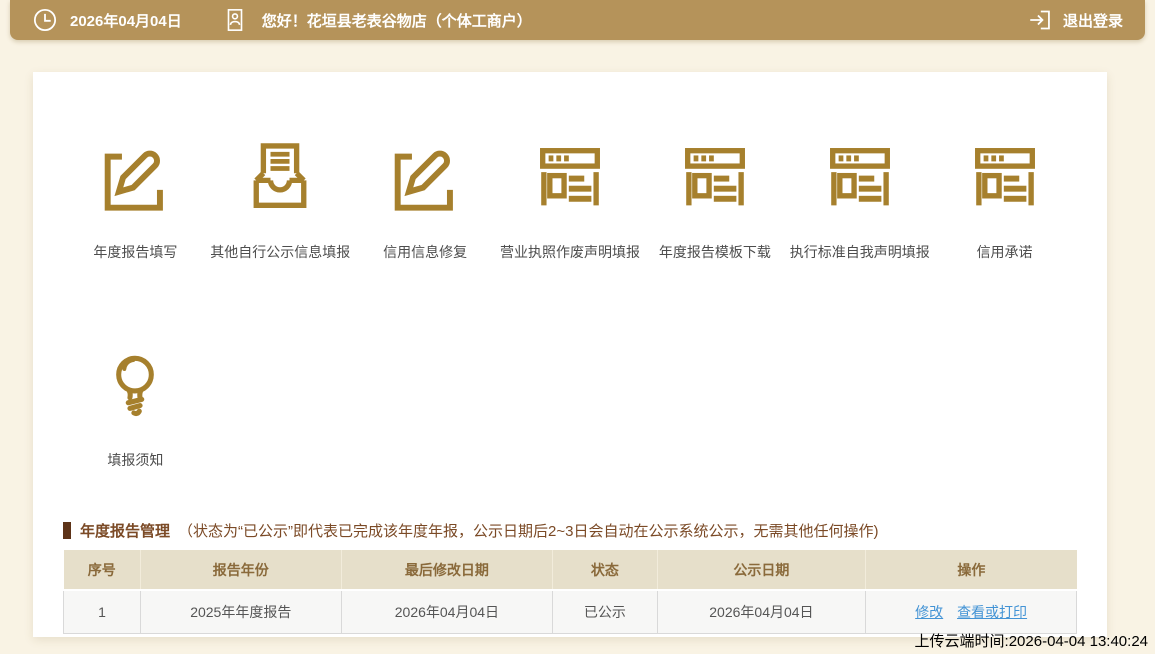 The height and width of the screenshot is (654, 1155). What do you see at coordinates (102, 570) in the screenshot?
I see `col-header-index: 序号` at bounding box center [102, 570].